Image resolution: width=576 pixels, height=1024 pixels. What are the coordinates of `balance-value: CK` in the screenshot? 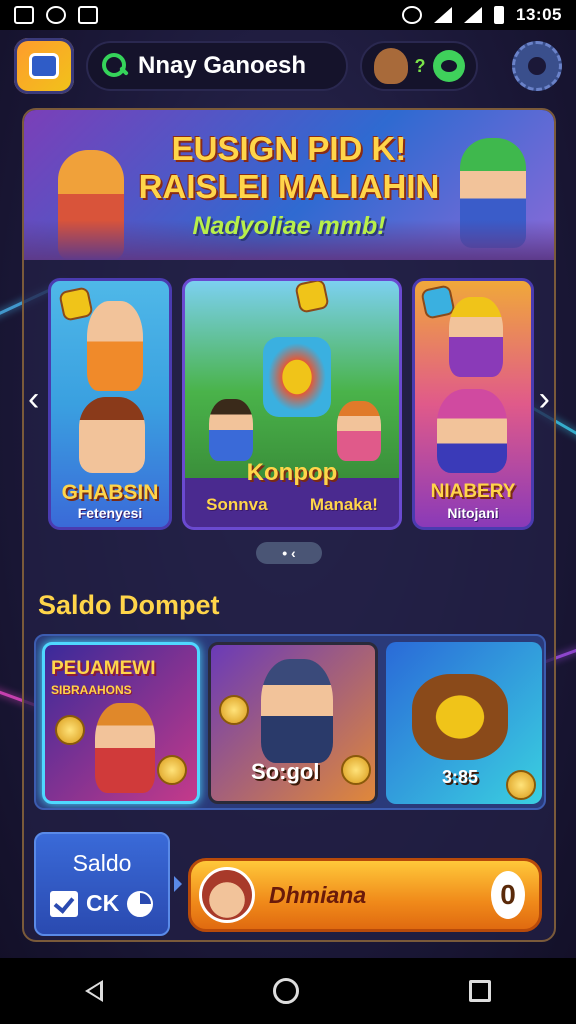 It's located at (103, 903).